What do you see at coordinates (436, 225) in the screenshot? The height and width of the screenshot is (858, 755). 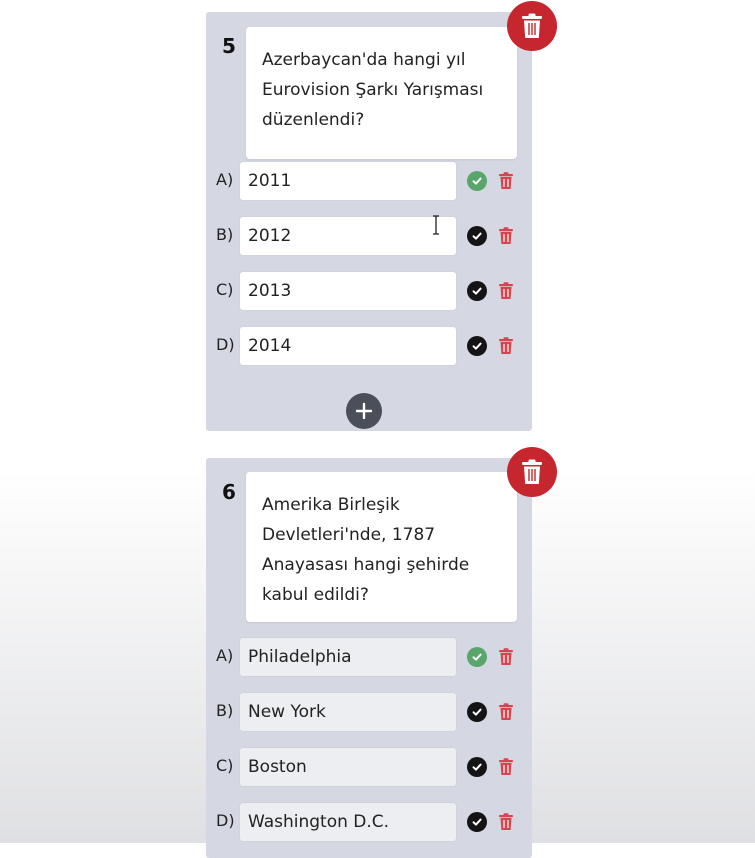 I see `text-cursor-icon` at bounding box center [436, 225].